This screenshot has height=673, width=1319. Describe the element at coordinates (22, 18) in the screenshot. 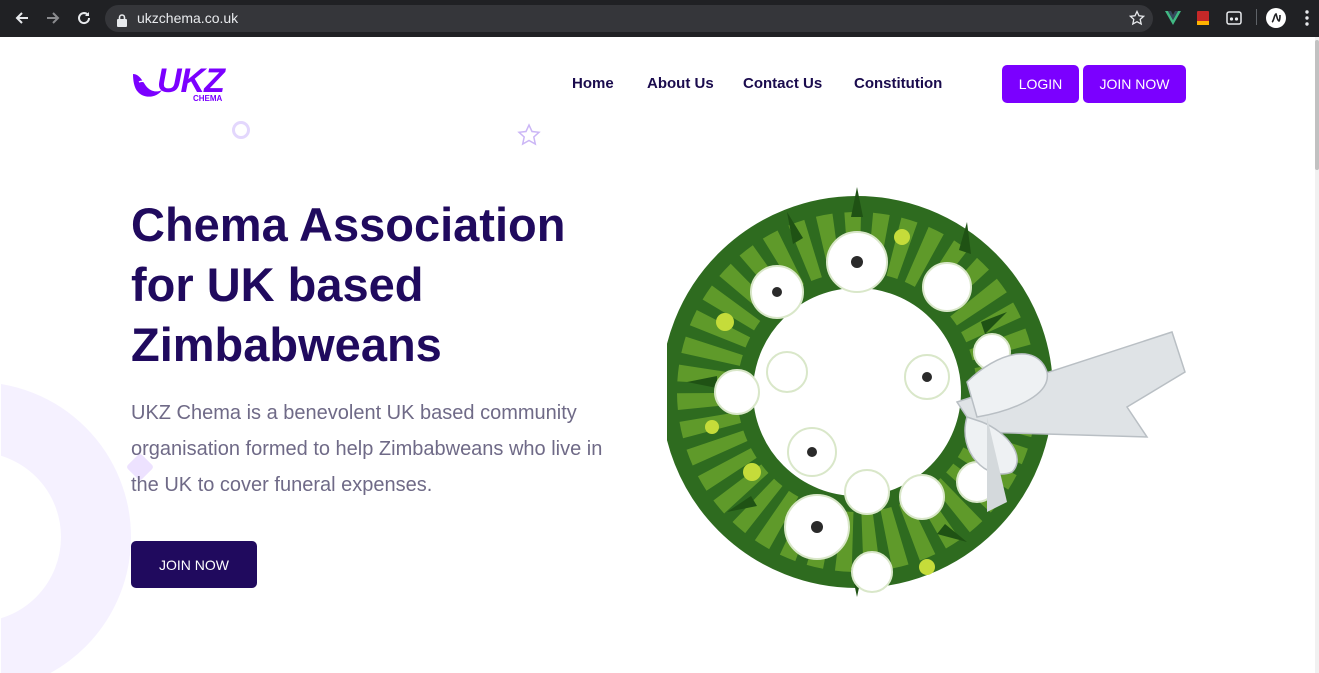

I see `back-icon` at that location.